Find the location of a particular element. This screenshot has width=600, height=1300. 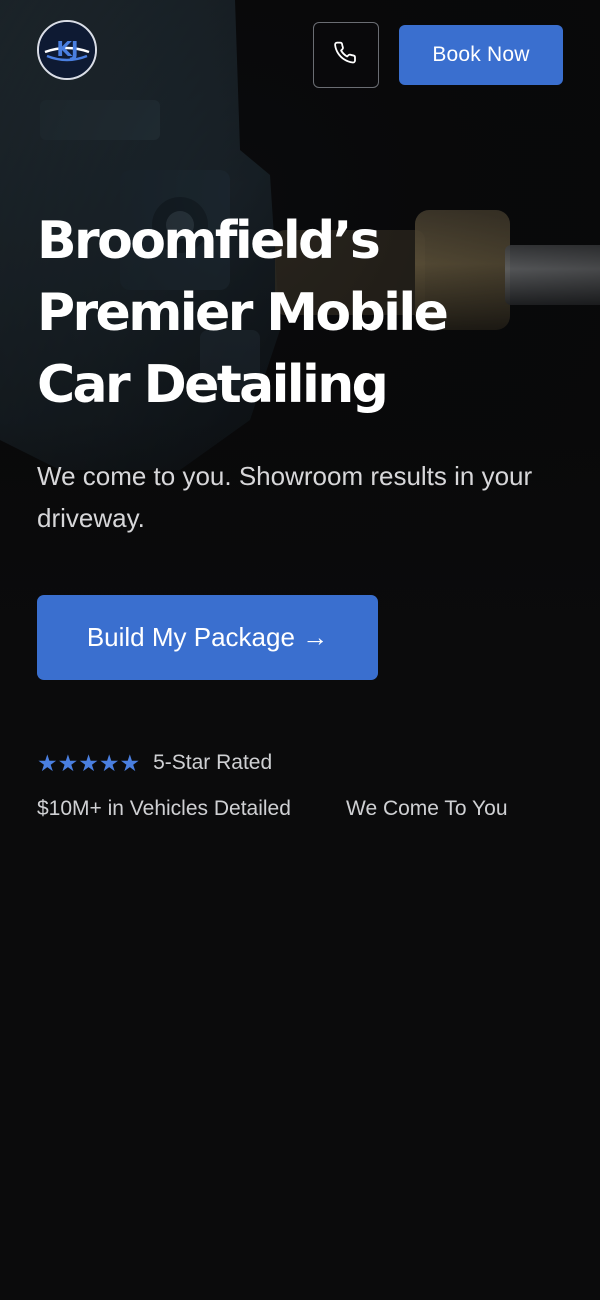

brand-logo: KJ is located at coordinates (67, 50).